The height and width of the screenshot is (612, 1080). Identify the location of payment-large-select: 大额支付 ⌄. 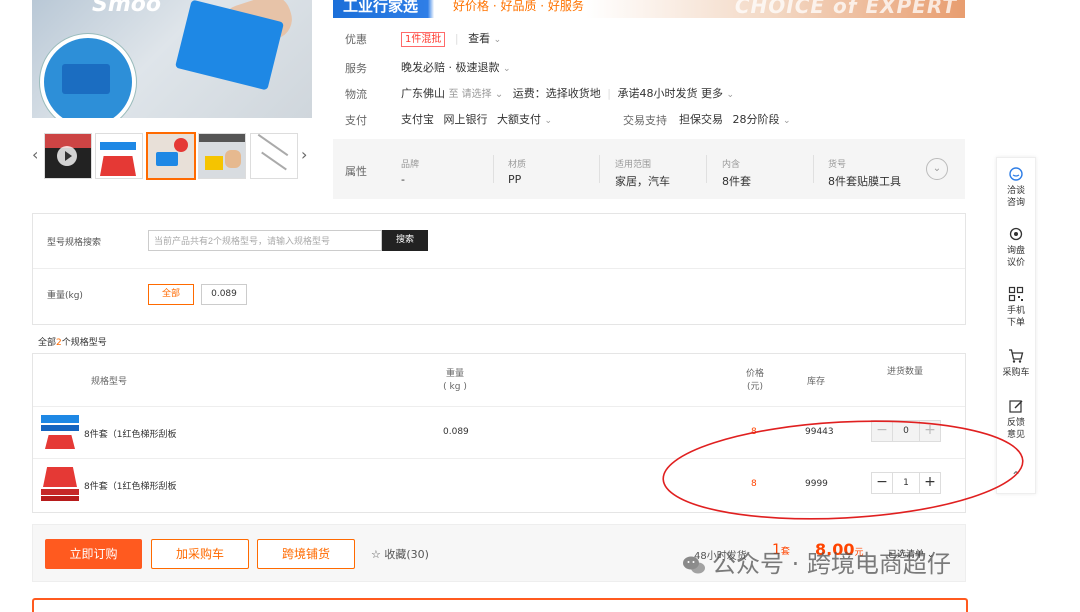
(524, 119).